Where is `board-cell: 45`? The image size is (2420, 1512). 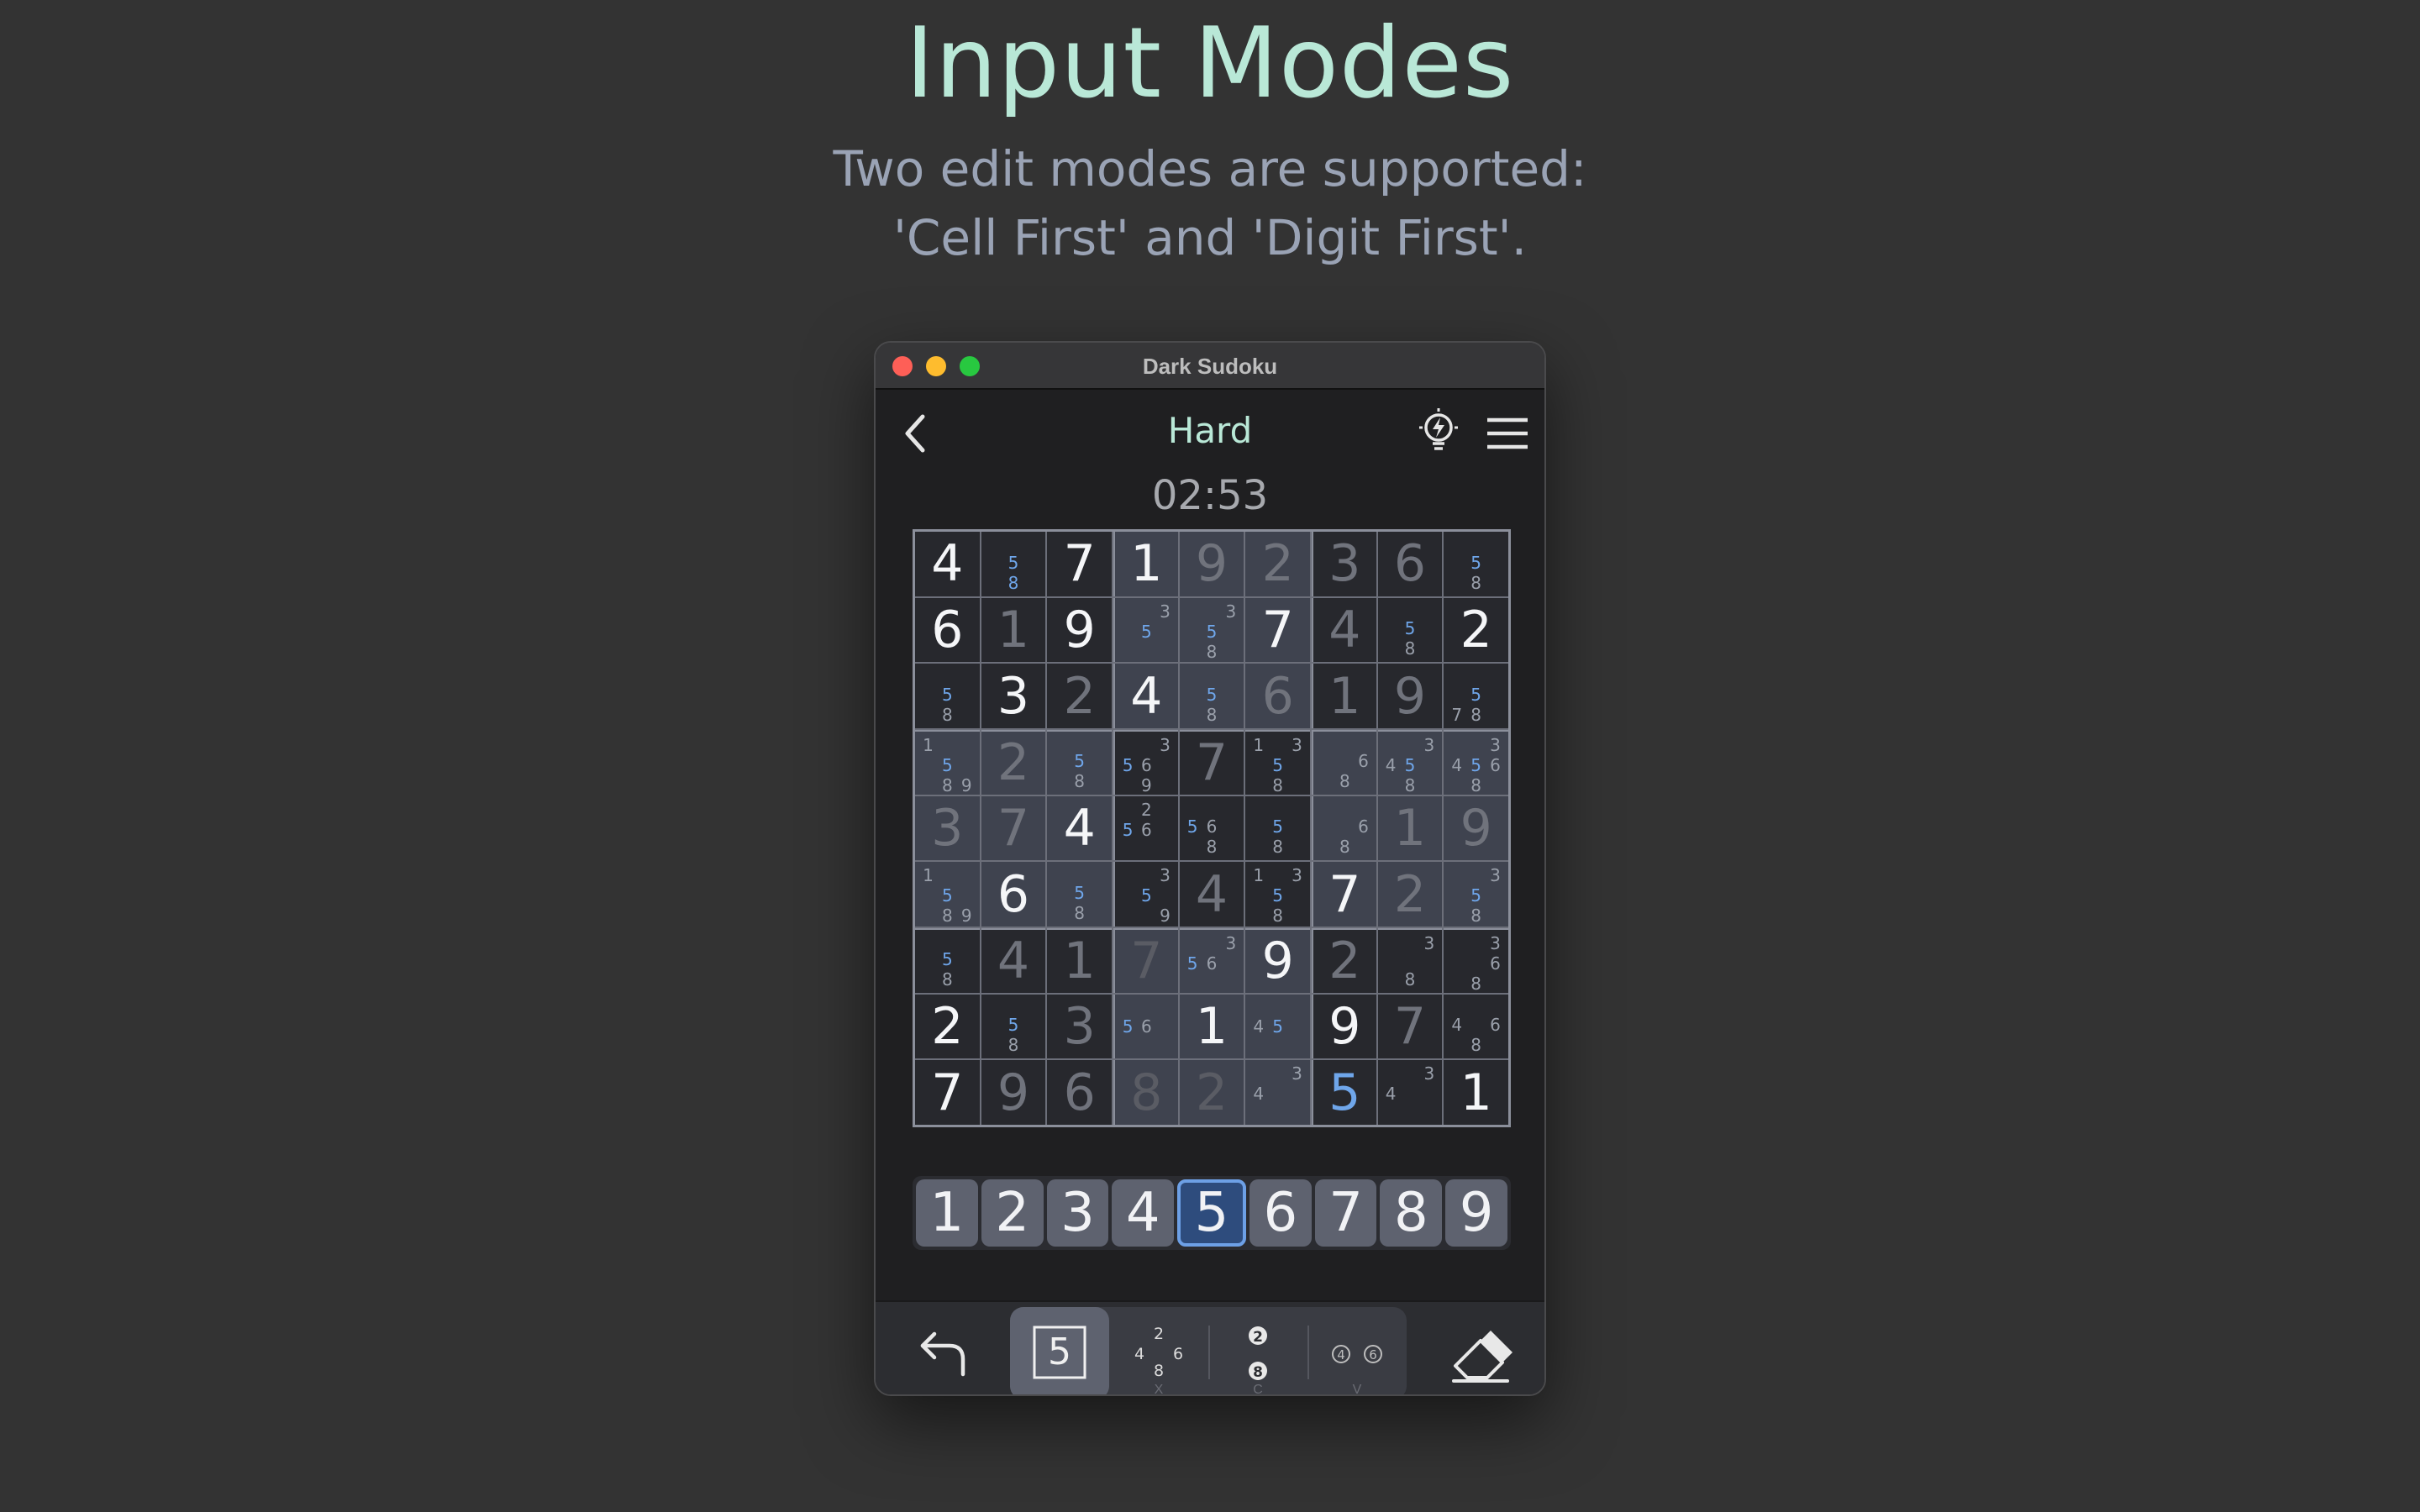 board-cell: 45 is located at coordinates (1277, 1026).